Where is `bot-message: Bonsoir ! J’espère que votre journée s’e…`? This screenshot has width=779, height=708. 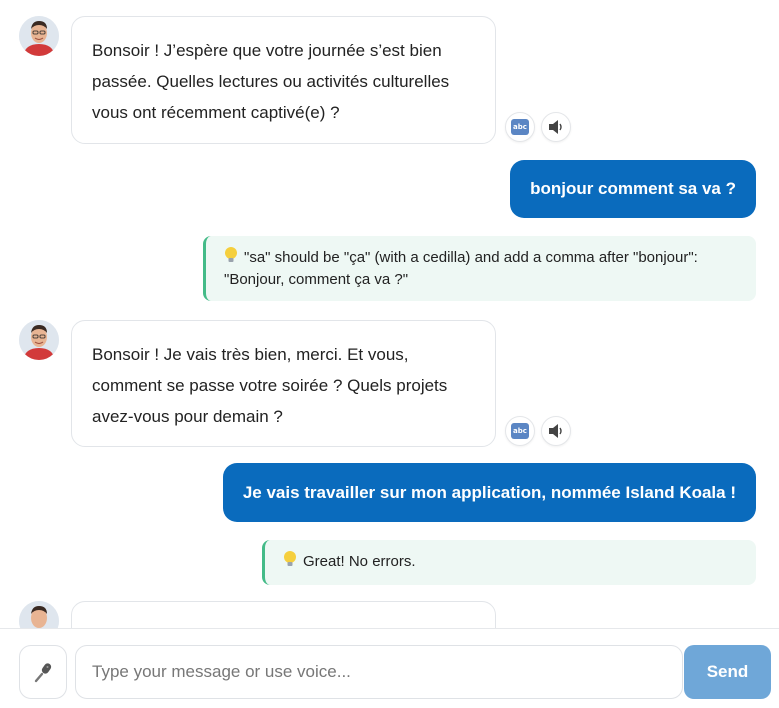
bot-message: Bonsoir ! J’espère que votre journée s’e… is located at coordinates (283, 80).